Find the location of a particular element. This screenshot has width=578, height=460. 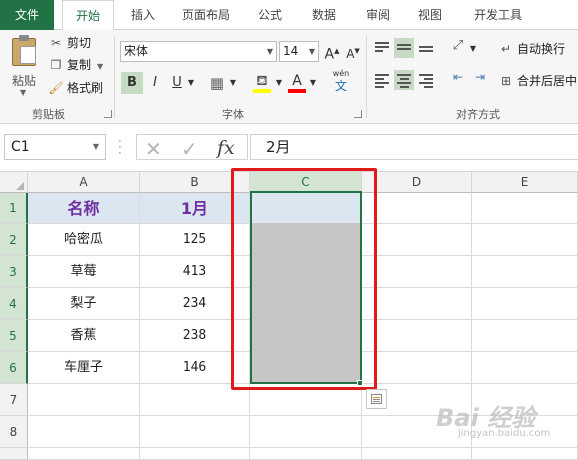

borders-icon: ▦ is located at coordinates (217, 83).